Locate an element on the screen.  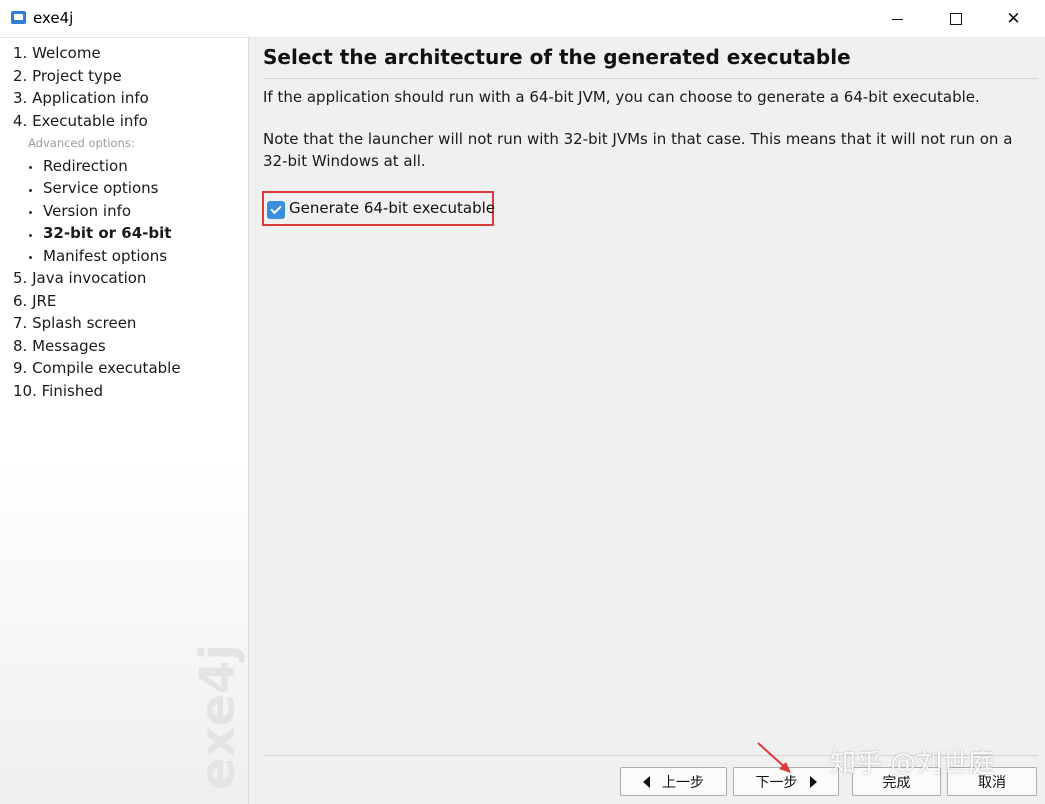
minimize-button is located at coordinates (897, 19).